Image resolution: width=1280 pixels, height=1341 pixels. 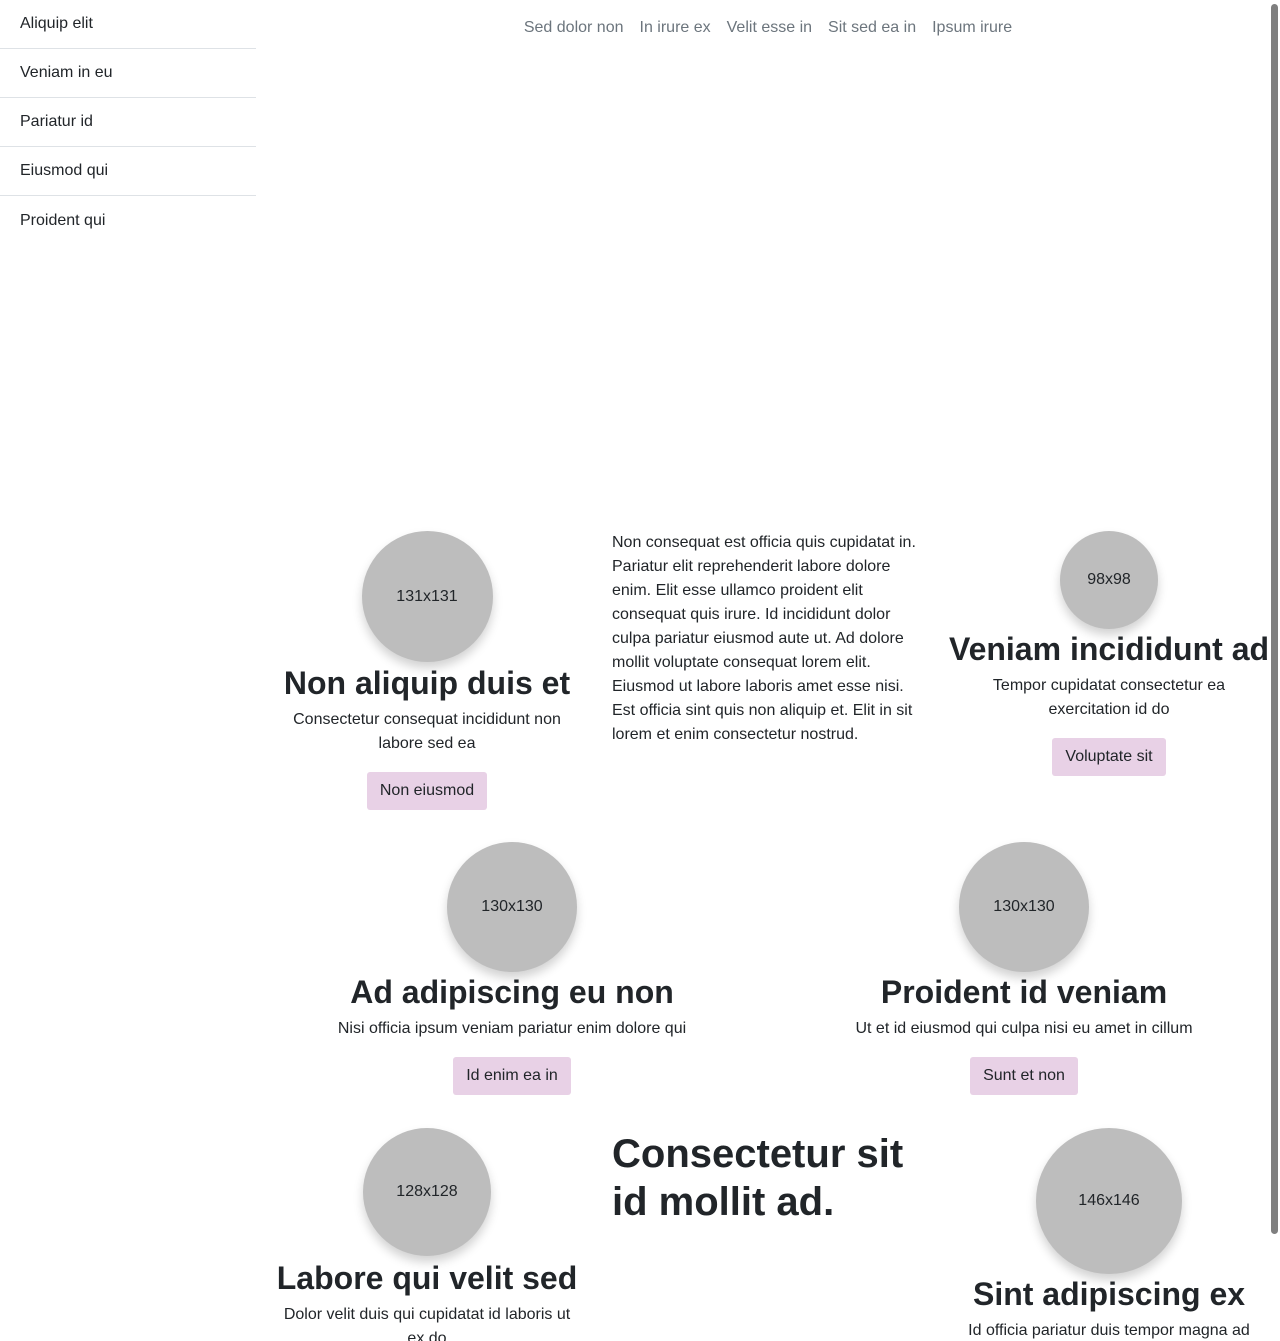 I want to click on section-heading: Consectetur sit id mollit ad., so click(x=758, y=1178).